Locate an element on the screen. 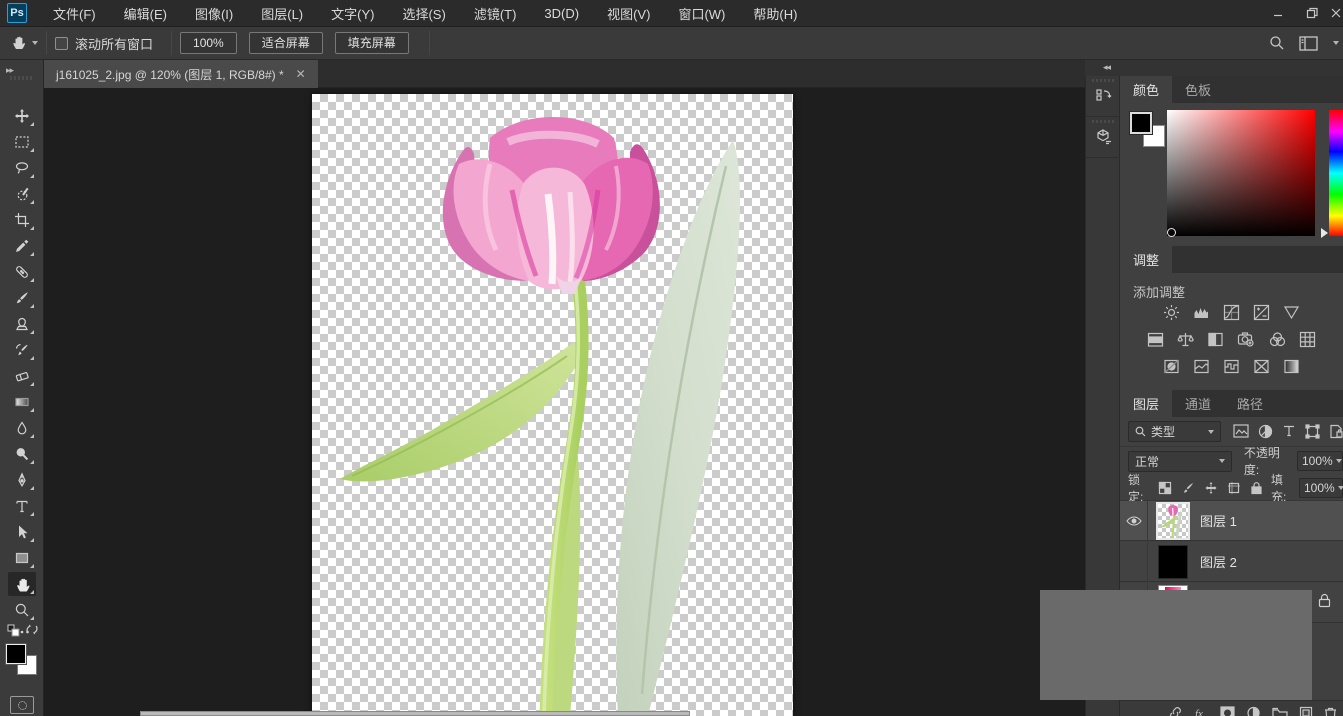 Image resolution: width=1343 pixels, height=716 pixels. type-tool is located at coordinates (22, 506).